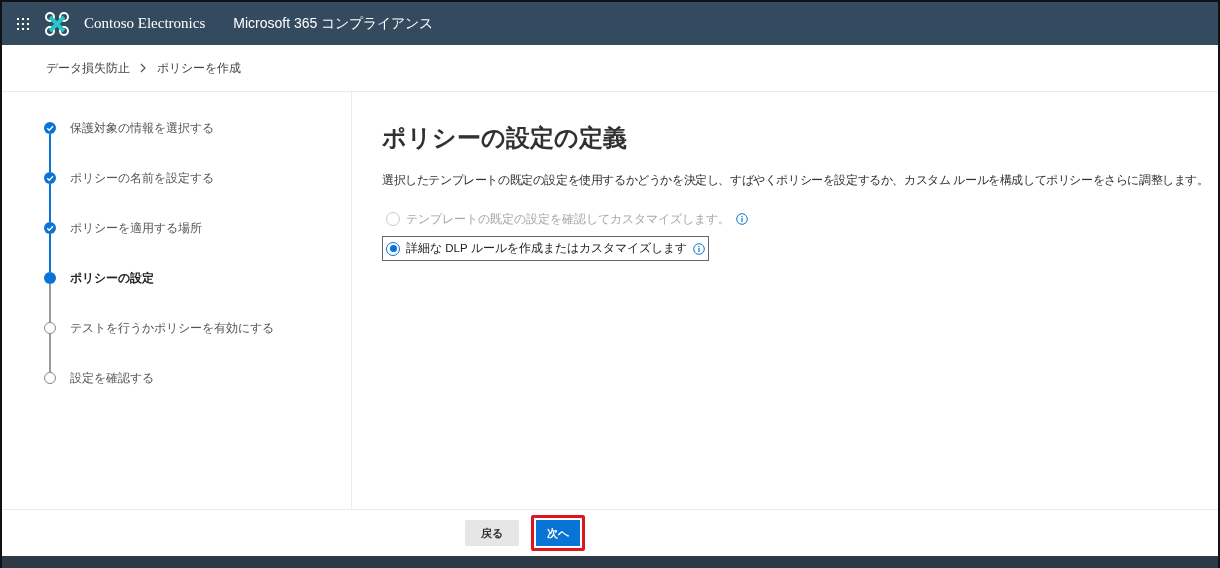 Image resolution: width=1220 pixels, height=568 pixels. What do you see at coordinates (568, 219) in the screenshot?
I see `option-label: テンプレートの既定の設定を確認してカスタマイズします。` at bounding box center [568, 219].